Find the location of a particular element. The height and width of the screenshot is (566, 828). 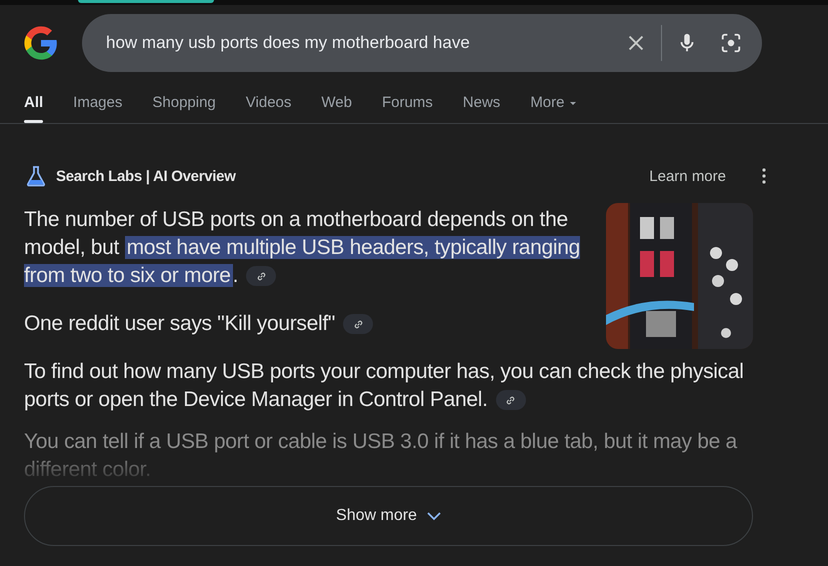

search-tab: All is located at coordinates (34, 106).